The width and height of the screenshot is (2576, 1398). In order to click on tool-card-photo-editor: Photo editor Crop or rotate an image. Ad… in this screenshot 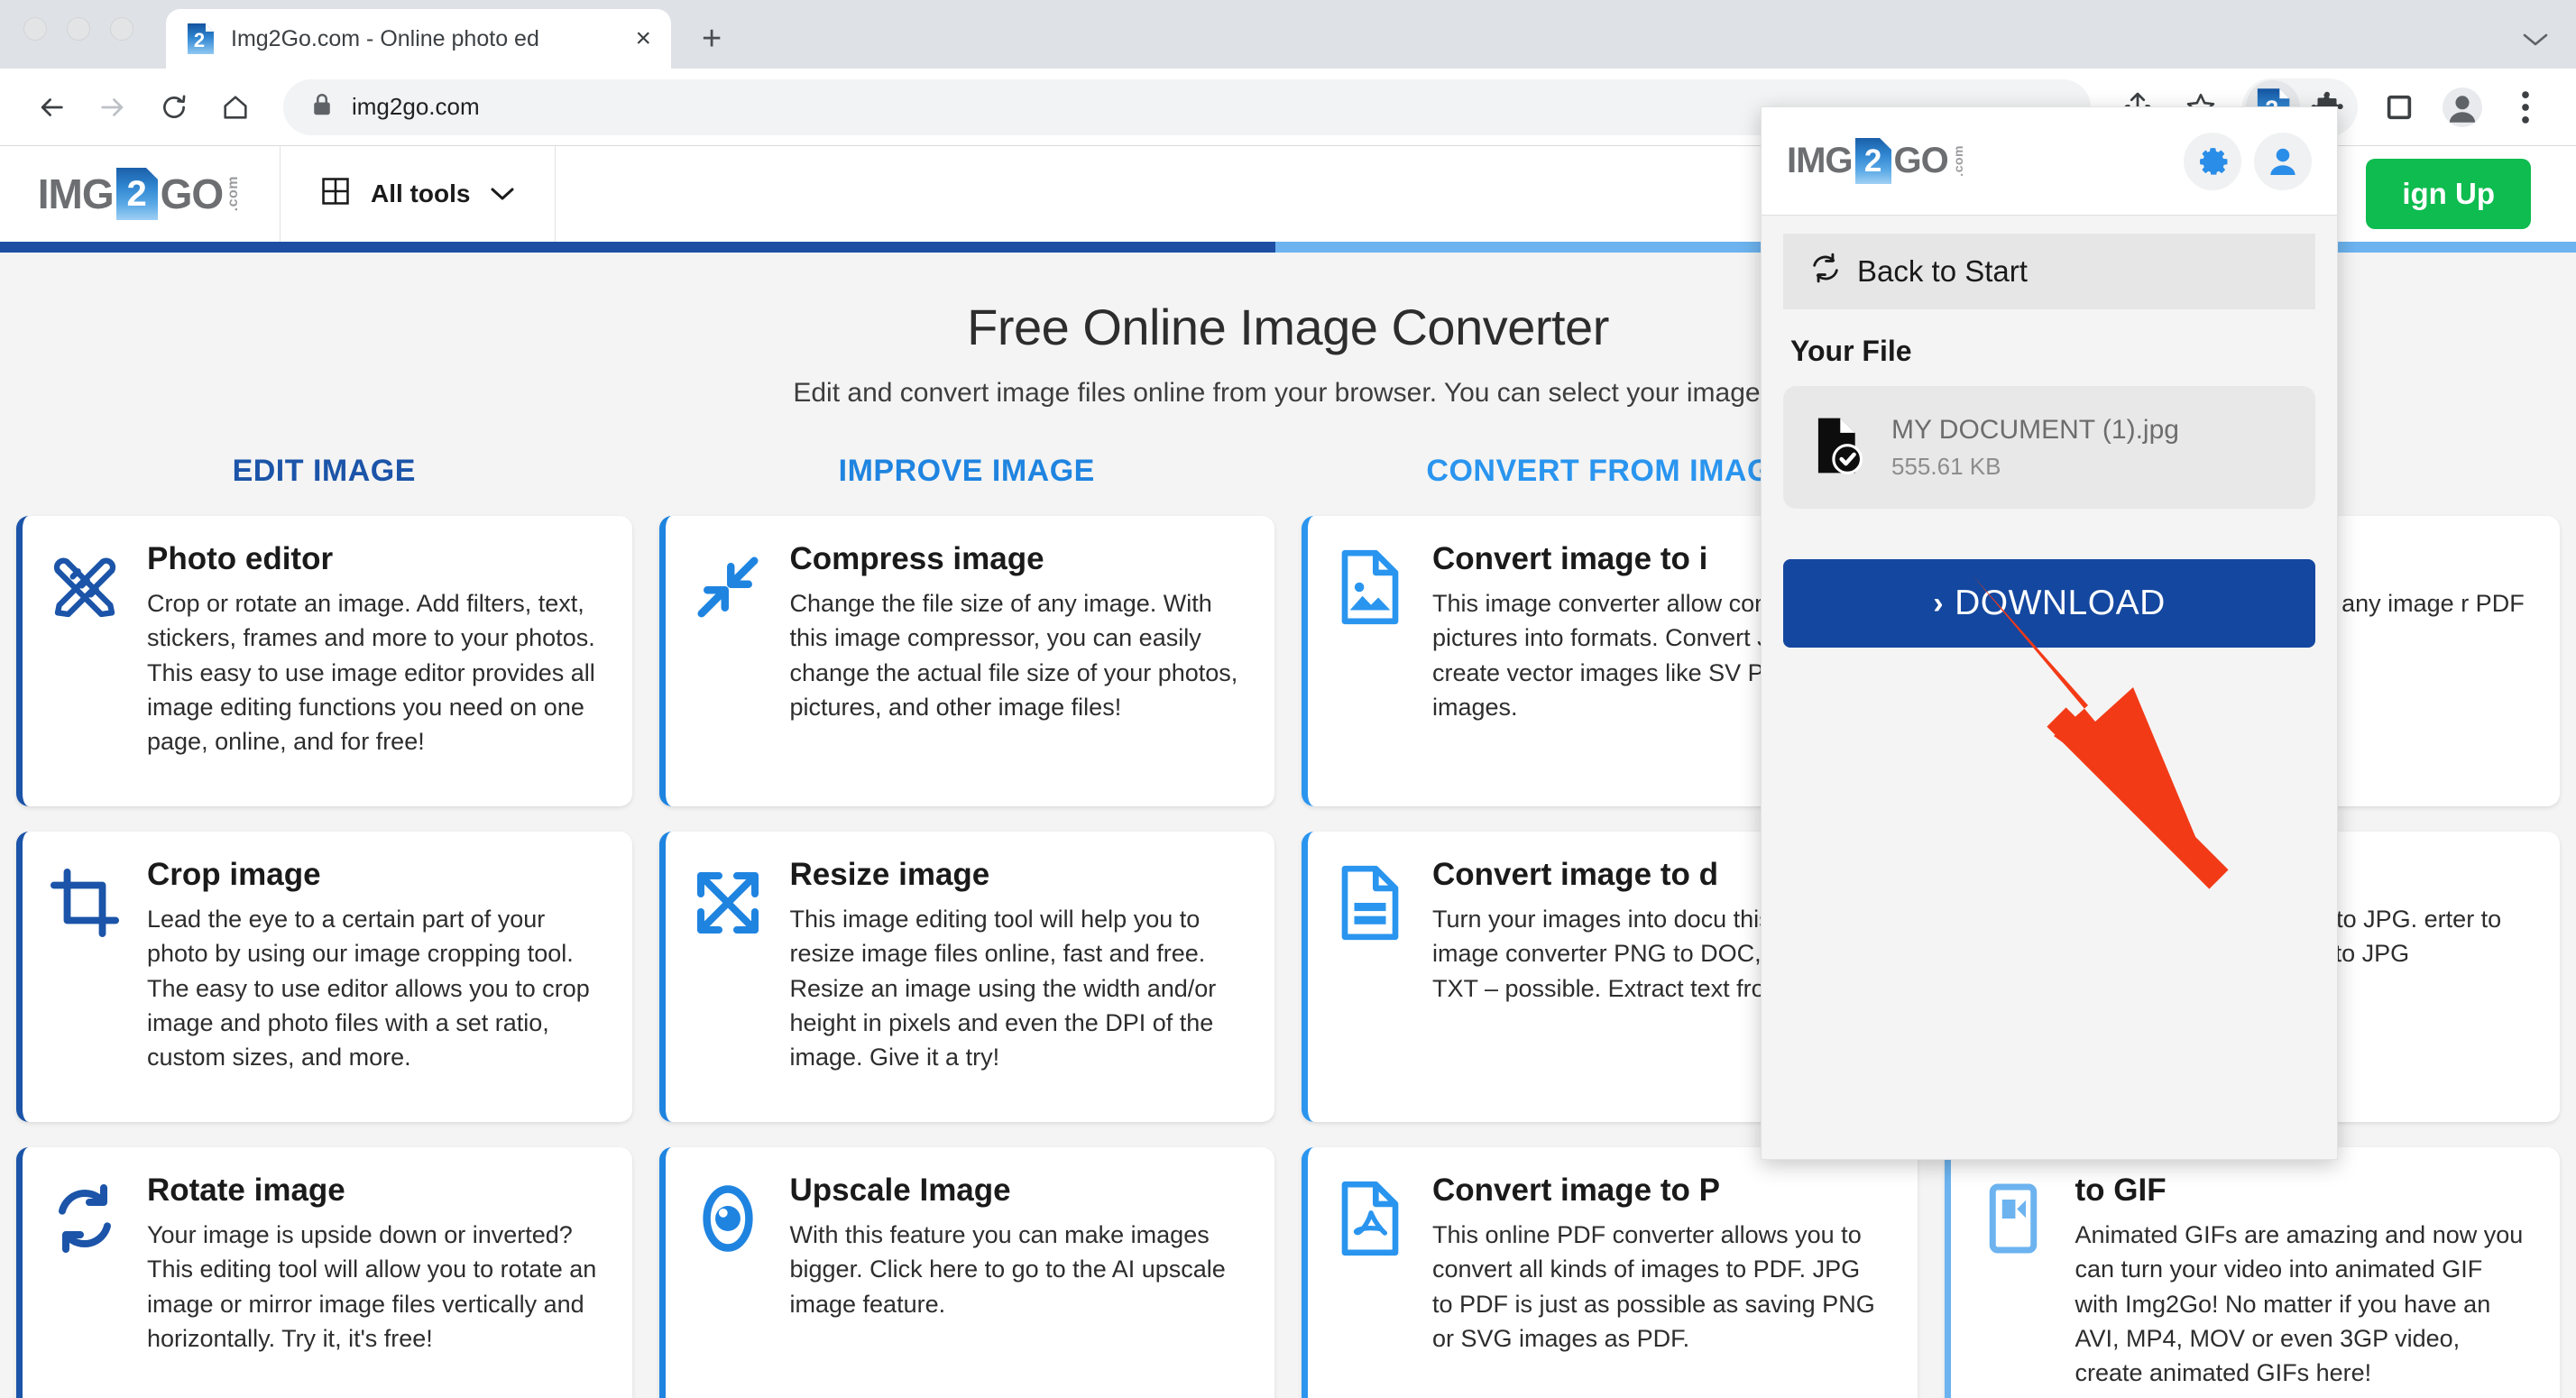, I will do `click(324, 661)`.